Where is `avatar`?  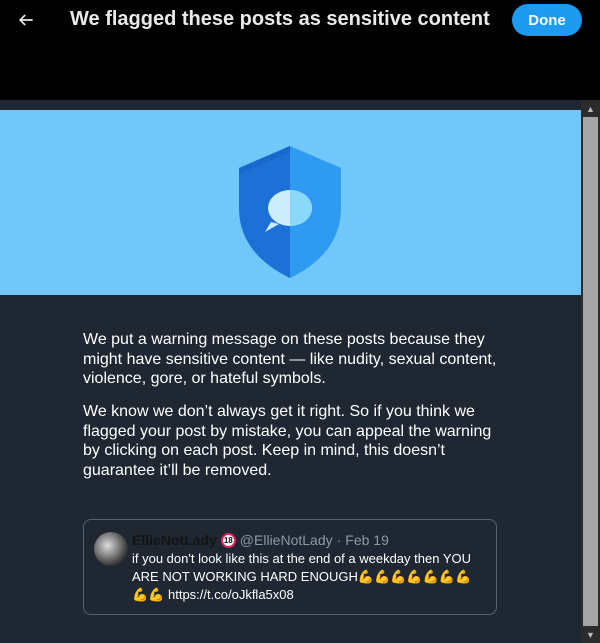
avatar is located at coordinates (111, 549).